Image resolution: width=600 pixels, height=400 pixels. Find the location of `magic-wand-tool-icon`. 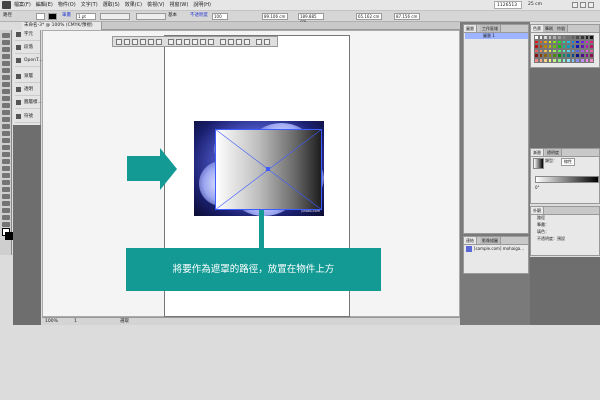

magic-wand-tool-icon is located at coordinates (6, 49).